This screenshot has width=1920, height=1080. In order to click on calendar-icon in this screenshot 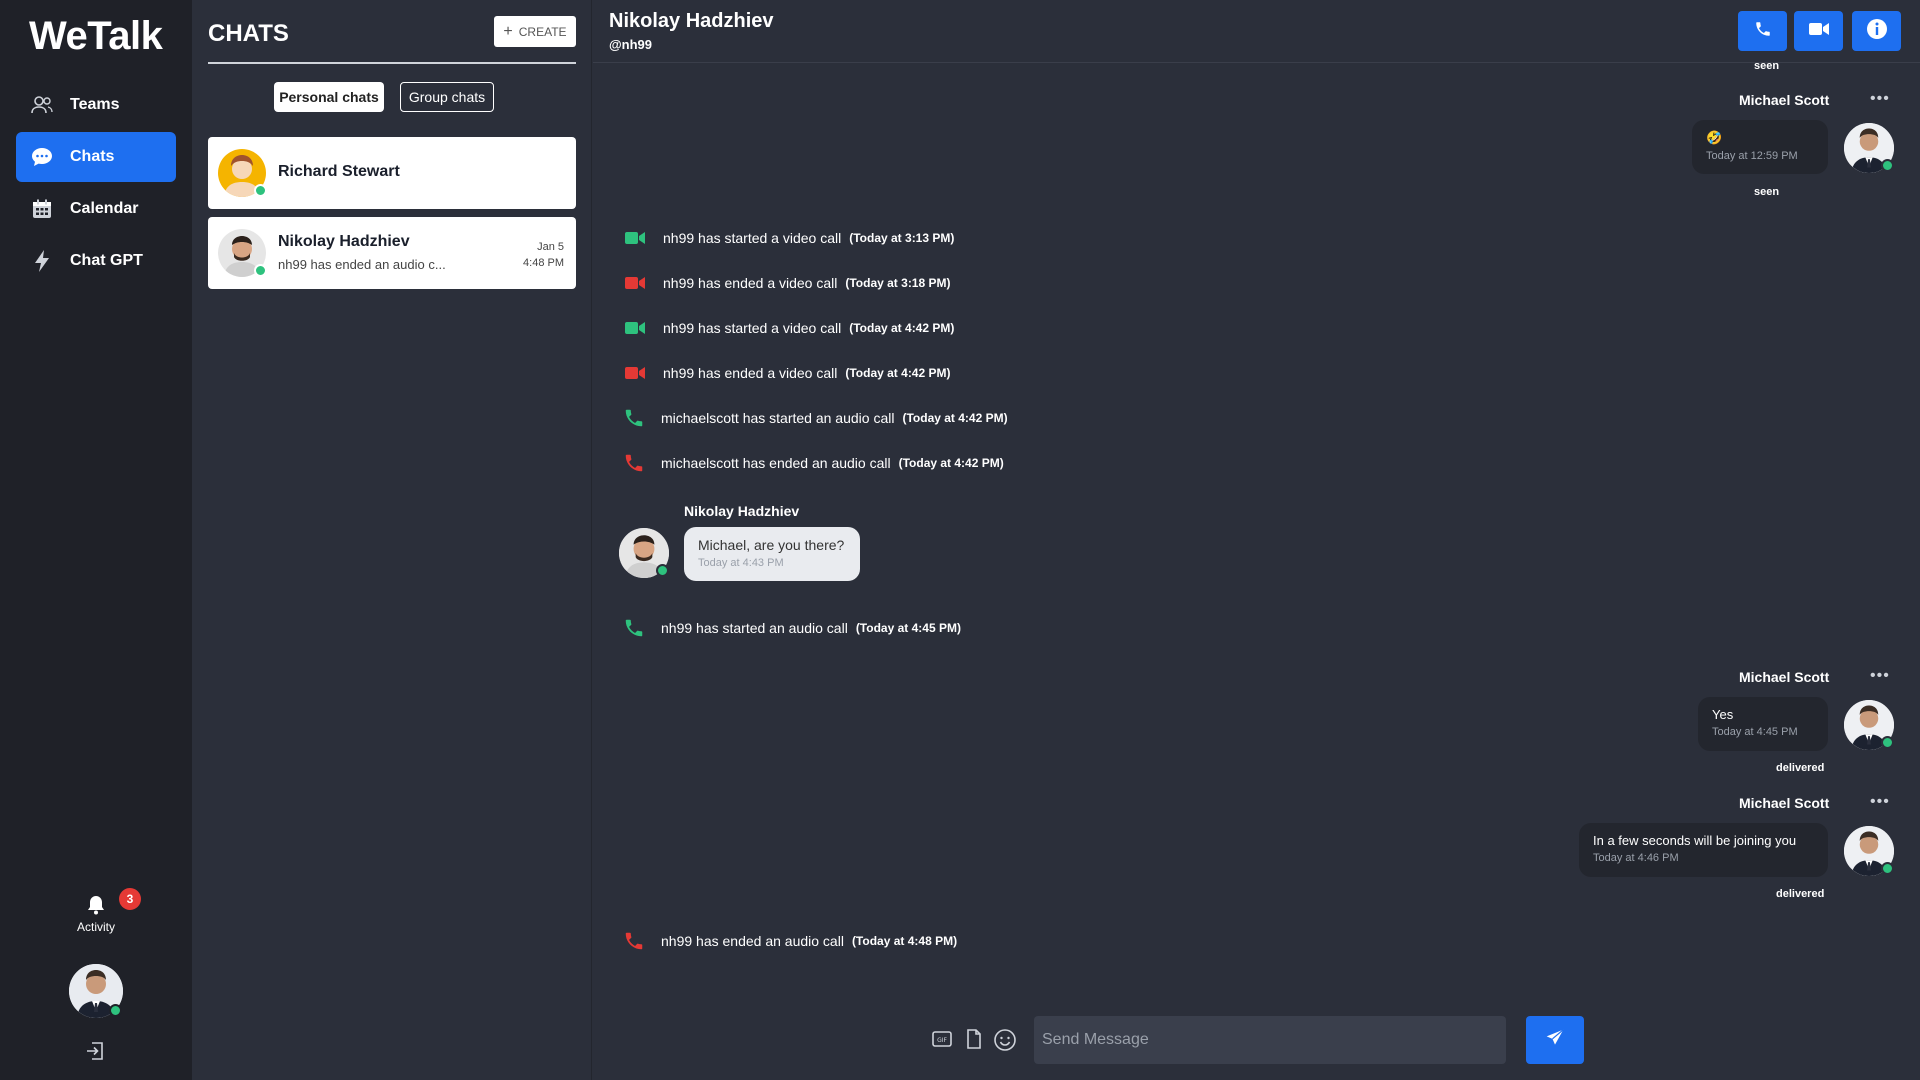, I will do `click(42, 209)`.